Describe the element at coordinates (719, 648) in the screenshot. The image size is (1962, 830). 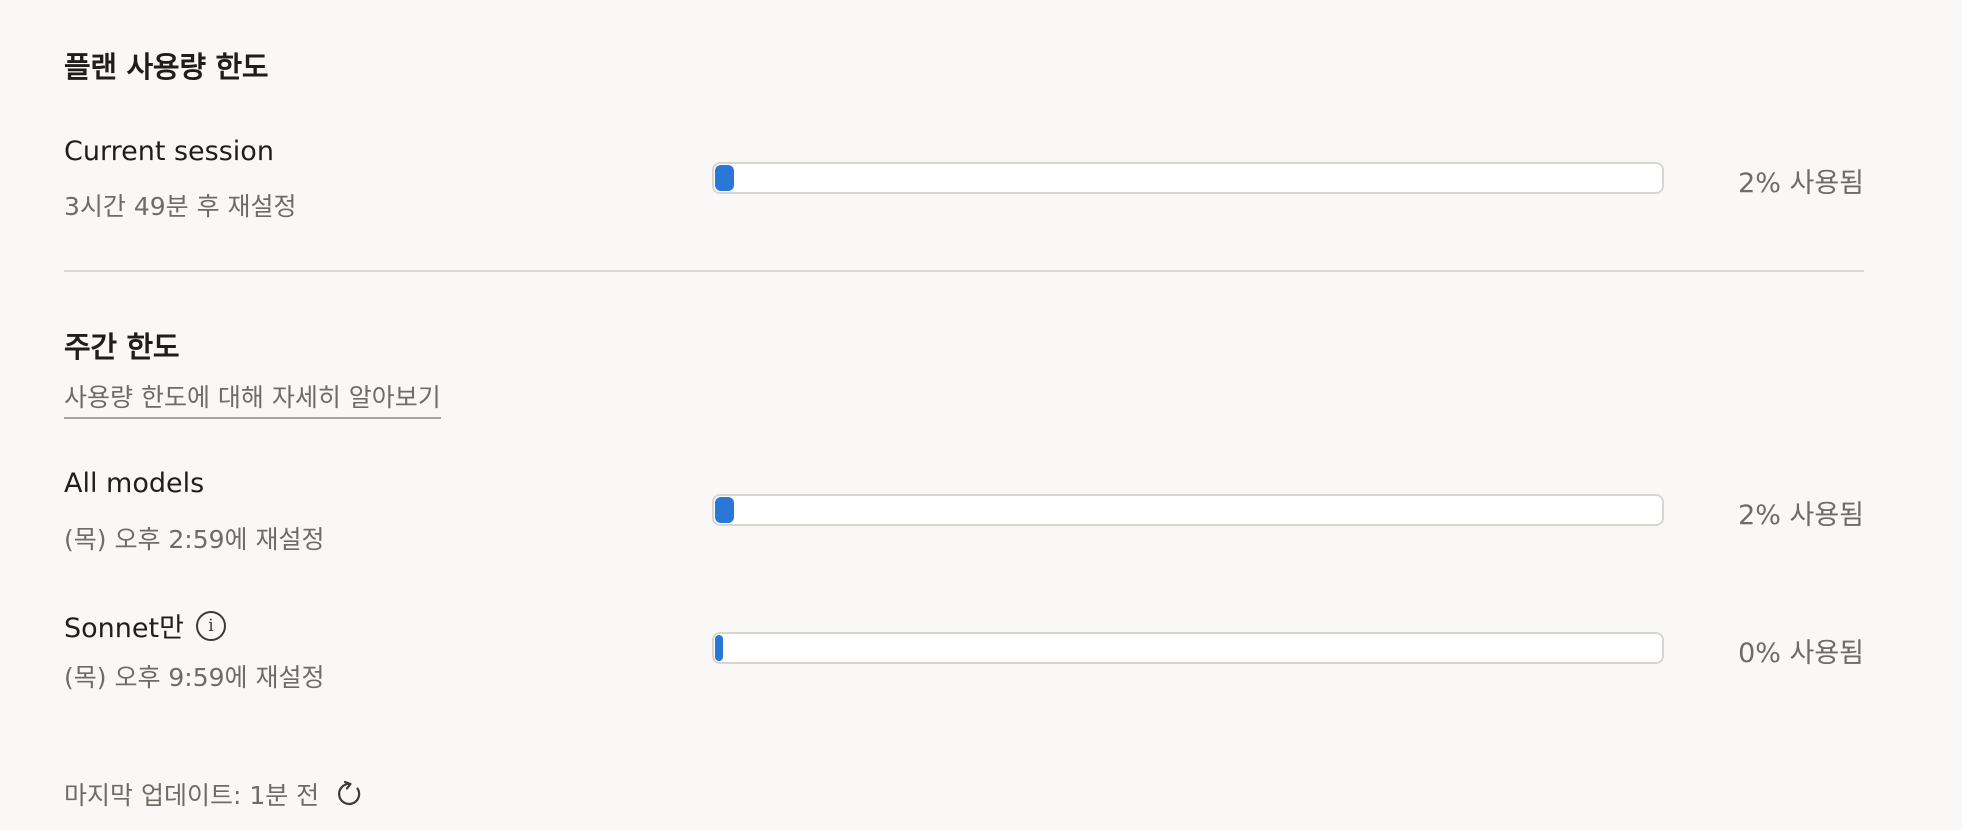
I see `sonnet-only-progress-fill` at that location.